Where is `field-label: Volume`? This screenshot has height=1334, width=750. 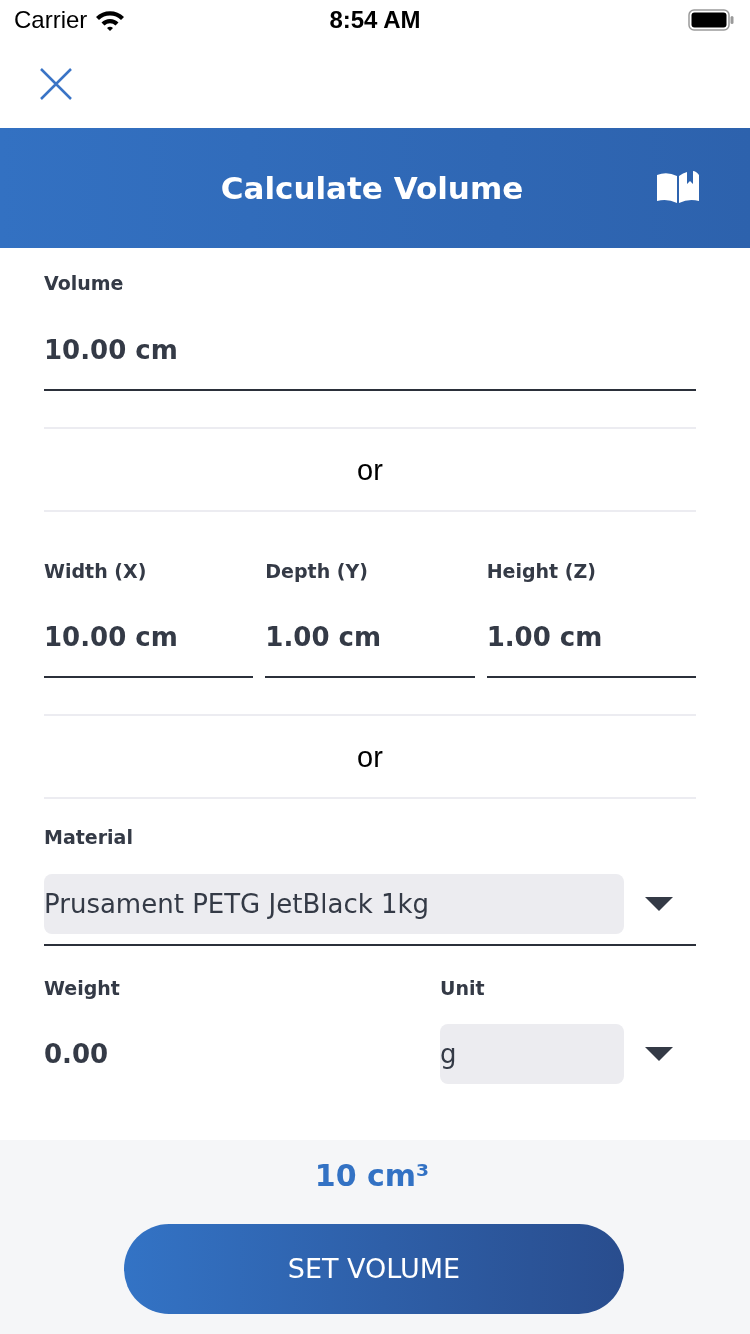
field-label: Volume is located at coordinates (84, 283).